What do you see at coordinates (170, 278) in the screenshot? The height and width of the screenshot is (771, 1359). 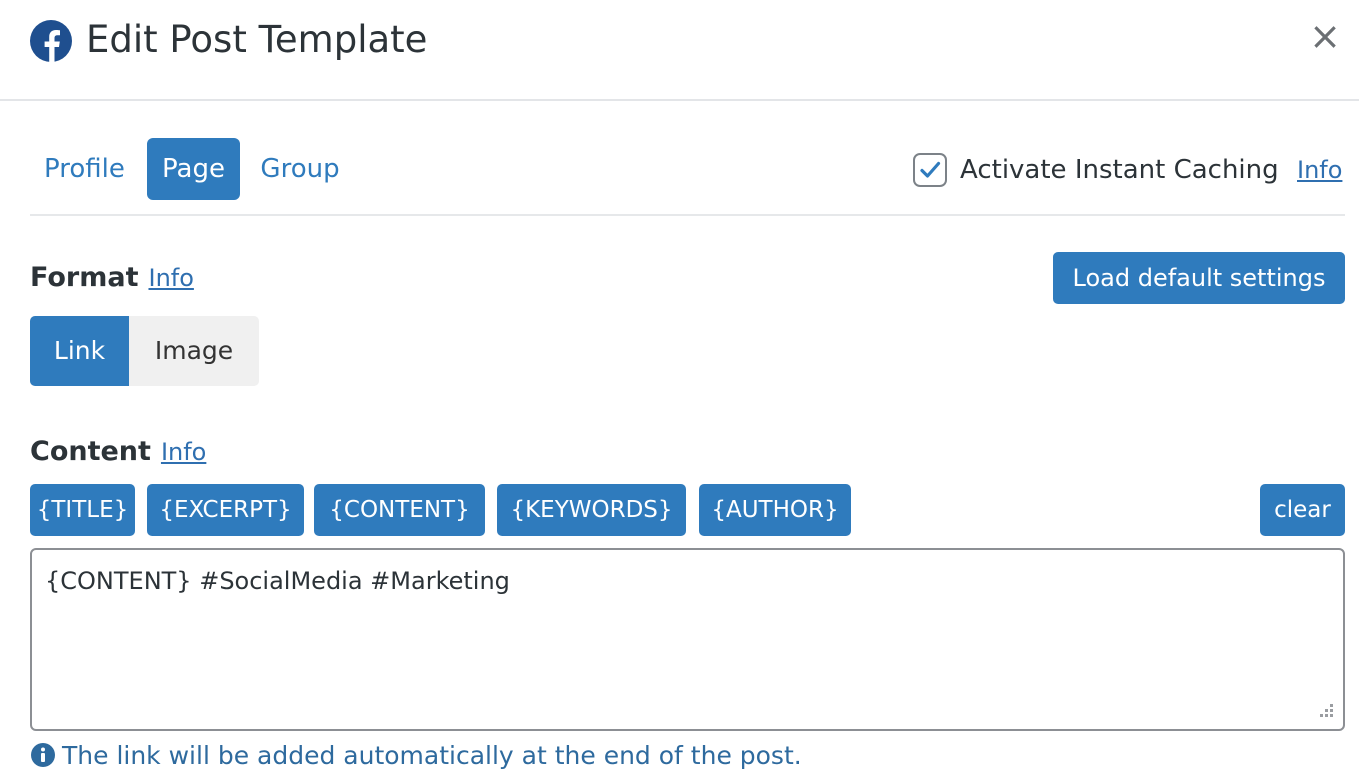 I see `format-info-link: Info` at bounding box center [170, 278].